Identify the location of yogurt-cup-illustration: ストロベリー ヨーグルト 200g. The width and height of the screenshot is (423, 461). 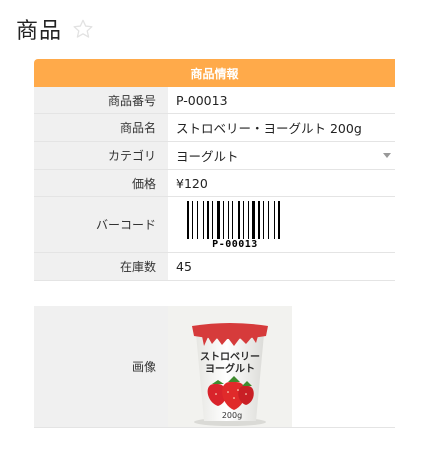
(230, 366).